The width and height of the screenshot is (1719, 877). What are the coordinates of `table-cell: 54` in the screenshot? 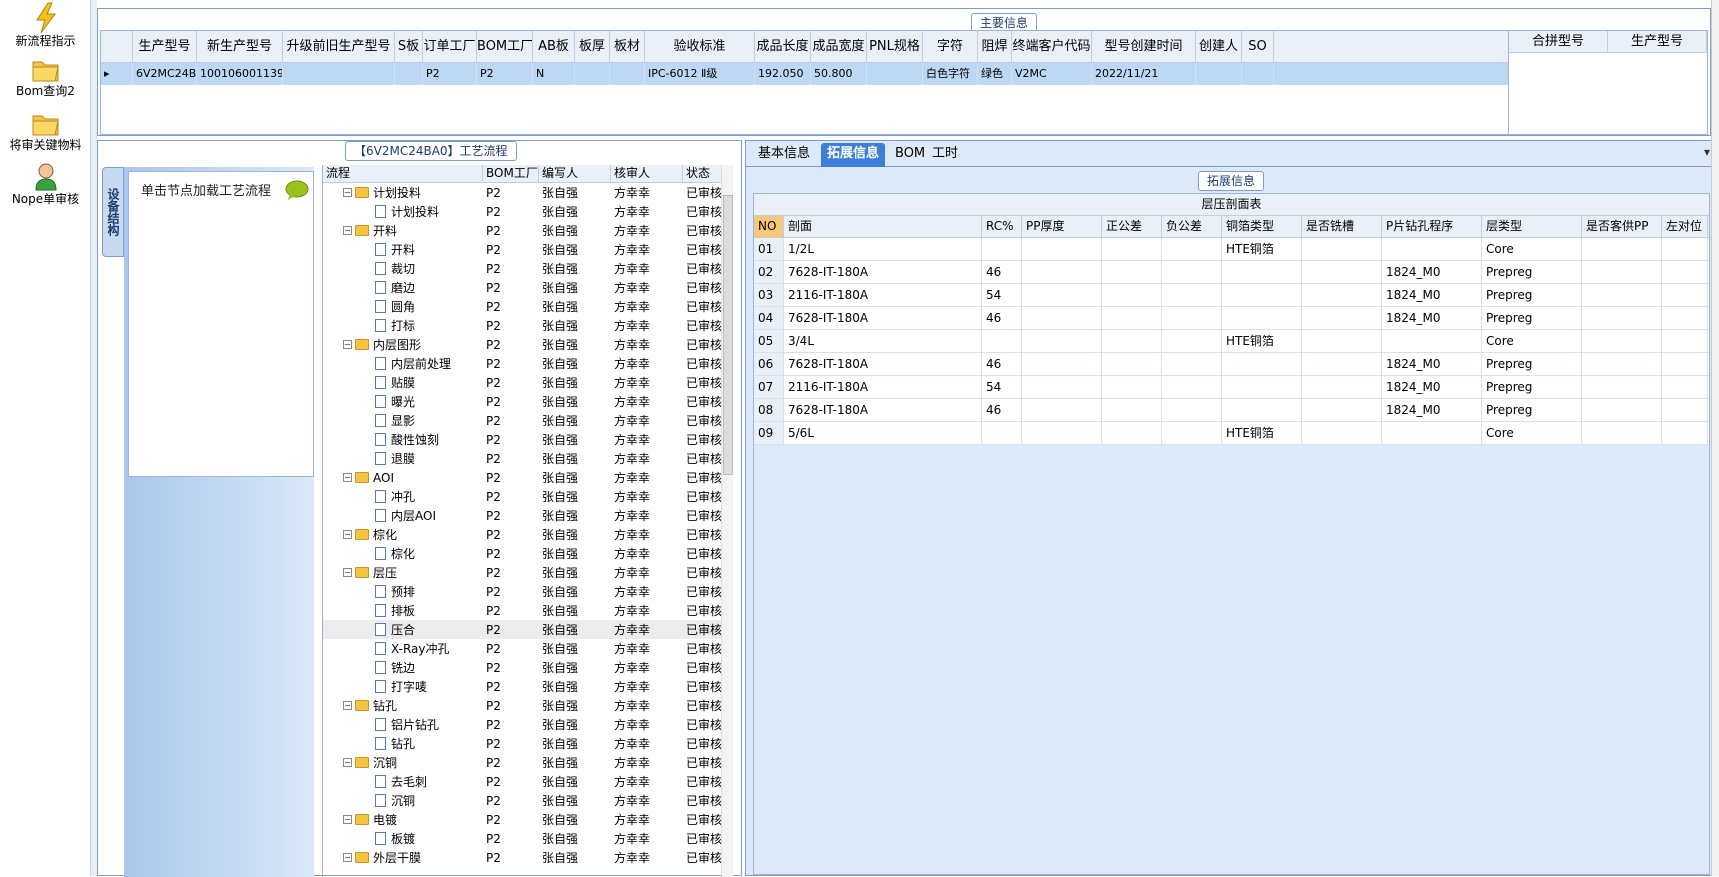 It's located at (1002, 387).